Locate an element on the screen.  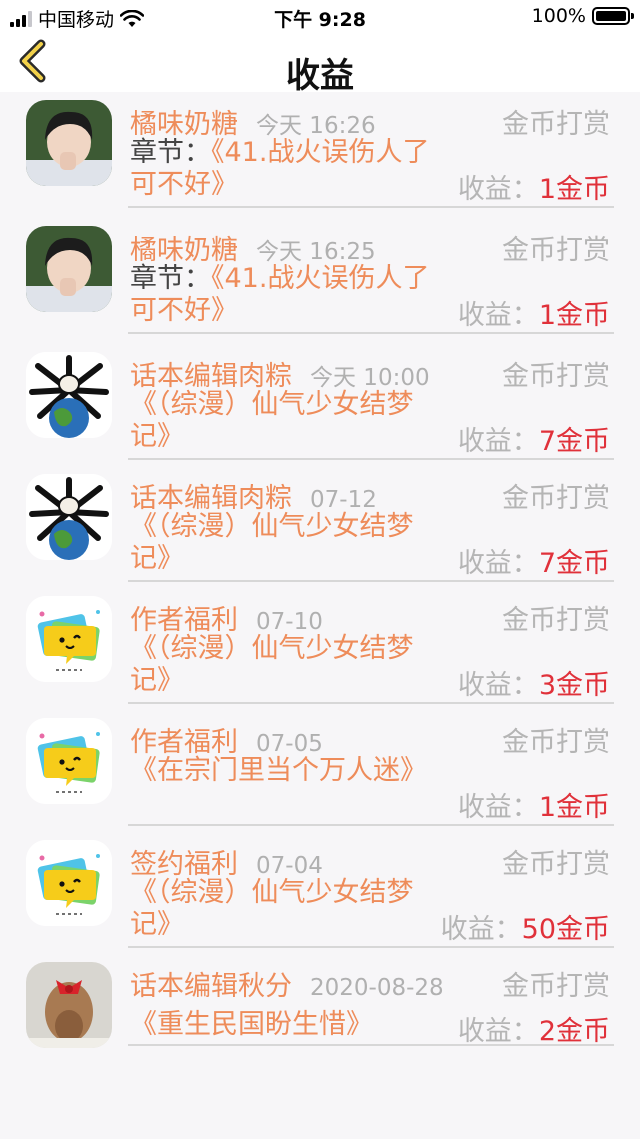
earning-amount: 50金币 is located at coordinates (565, 929).